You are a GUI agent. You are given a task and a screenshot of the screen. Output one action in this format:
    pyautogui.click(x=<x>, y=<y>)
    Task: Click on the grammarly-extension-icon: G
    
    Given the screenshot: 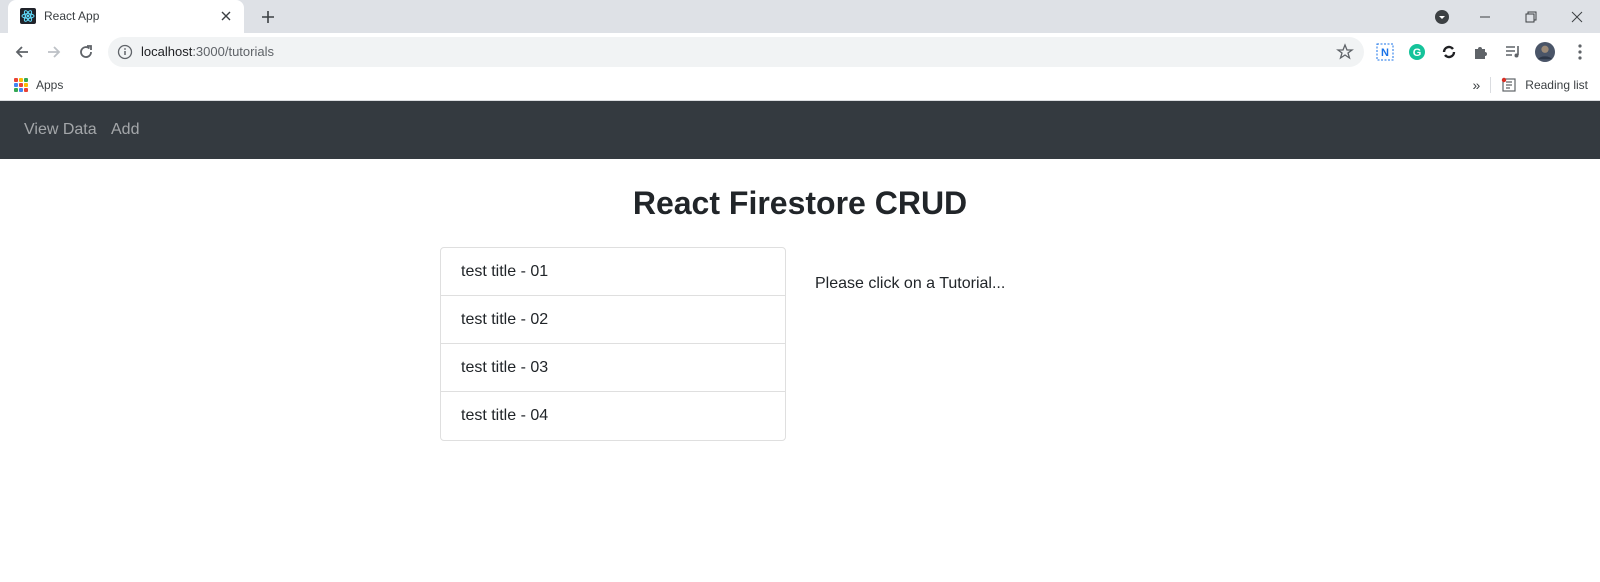 What is the action you would take?
    pyautogui.click(x=1417, y=52)
    